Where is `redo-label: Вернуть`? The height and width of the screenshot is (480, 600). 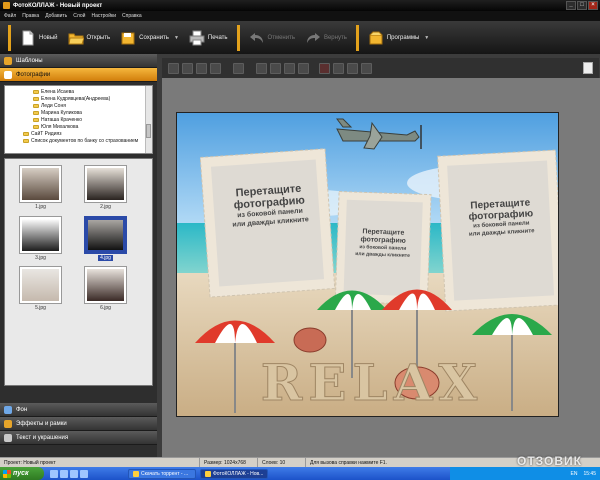 redo-label: Вернуть is located at coordinates (335, 37).